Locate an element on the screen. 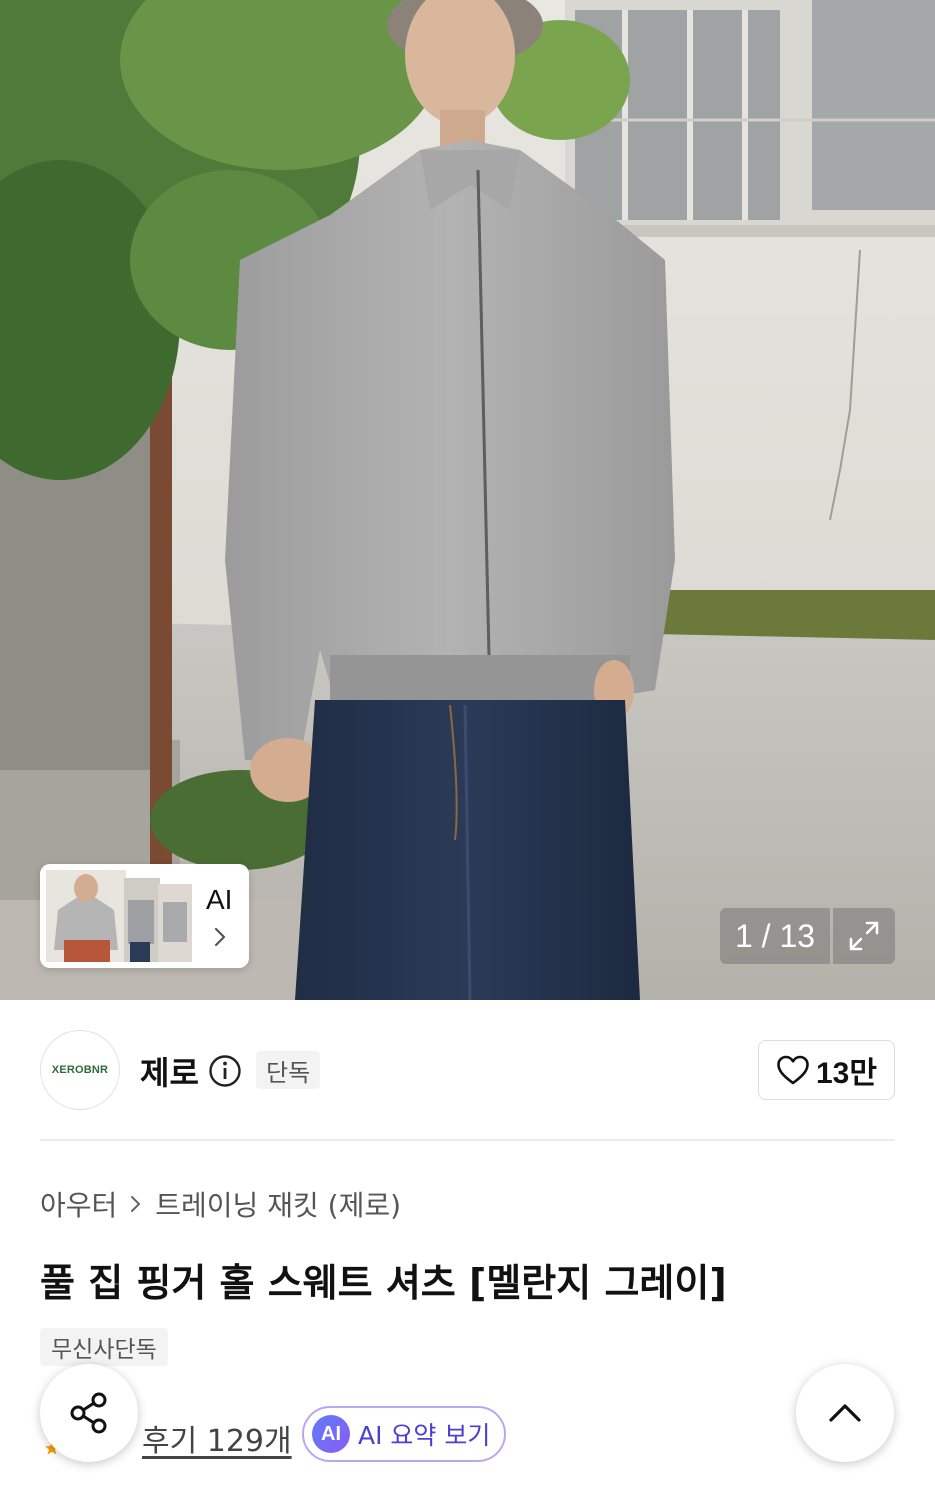 Image resolution: width=935 pixels, height=1500 pixels. info-icon is located at coordinates (225, 1071).